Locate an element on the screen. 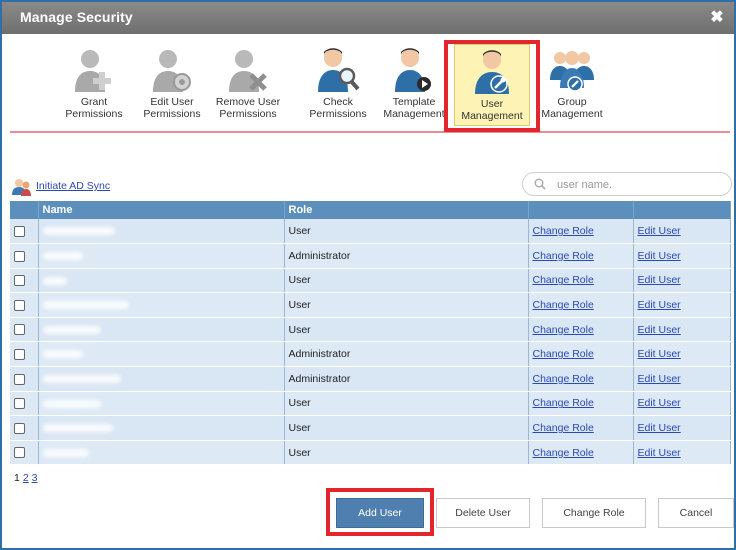 Image resolution: width=736 pixels, height=550 pixels. header-change-role is located at coordinates (581, 210).